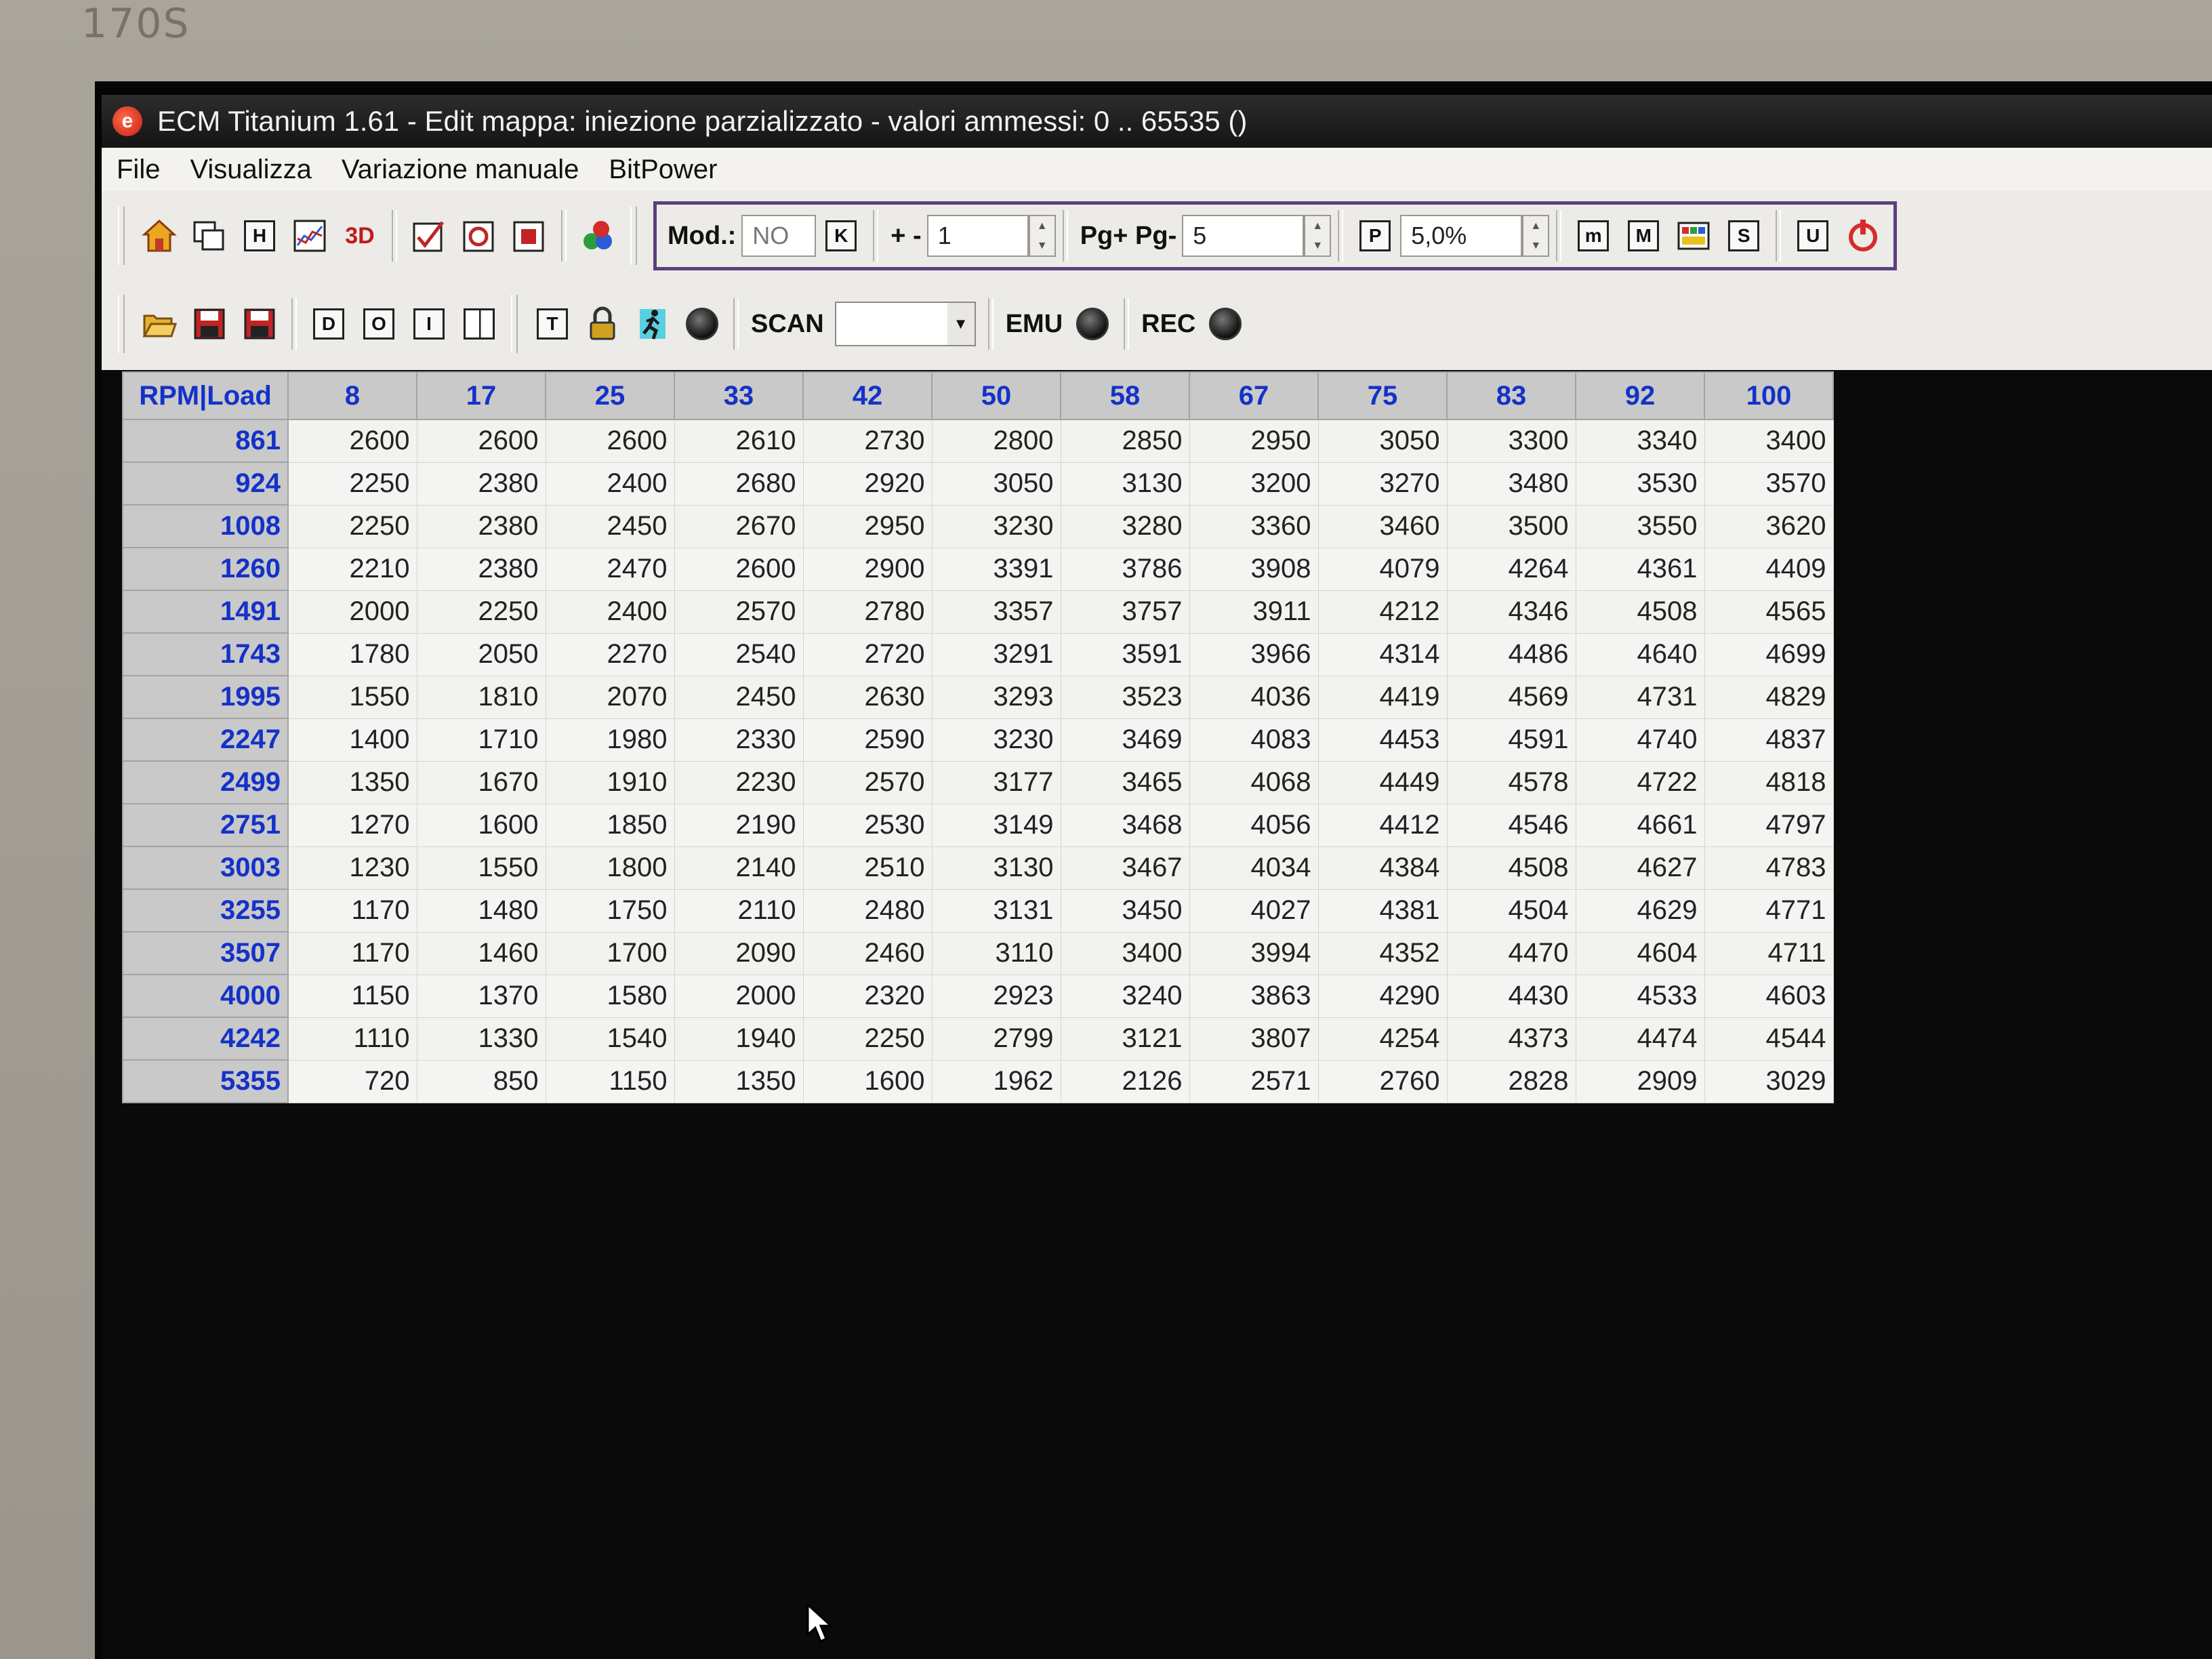  Describe the element at coordinates (868, 825) in the screenshot. I see `map-cell: 2530` at that location.